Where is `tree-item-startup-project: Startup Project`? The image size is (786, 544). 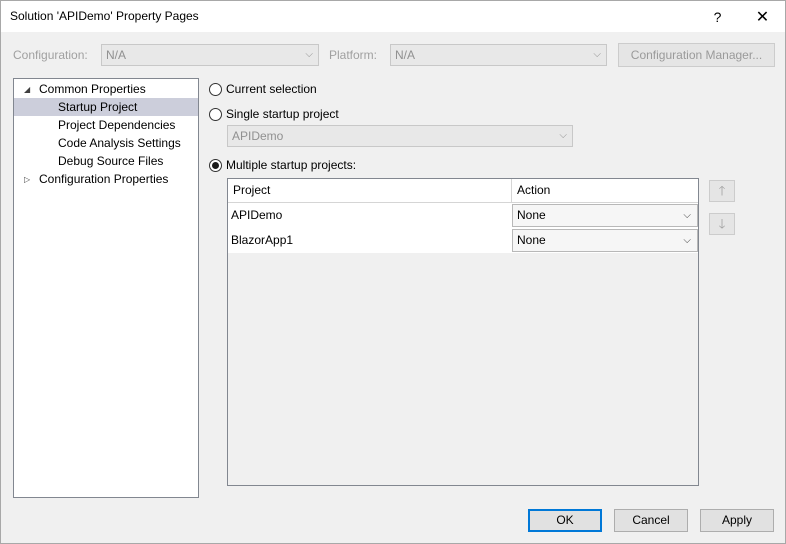 tree-item-startup-project: Startup Project is located at coordinates (106, 107).